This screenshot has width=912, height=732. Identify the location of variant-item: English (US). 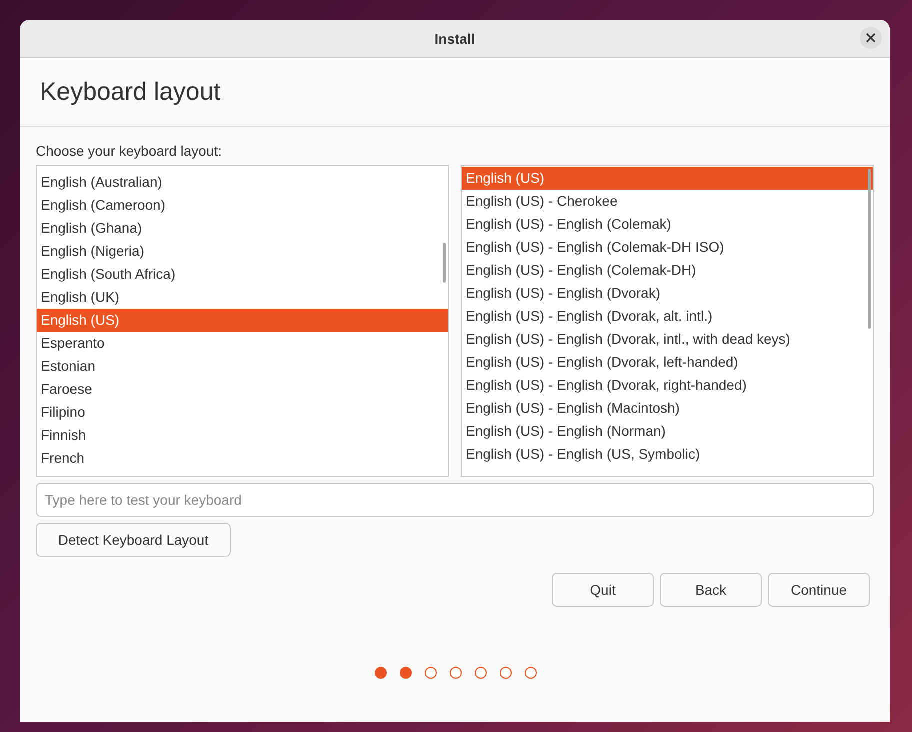
(667, 178).